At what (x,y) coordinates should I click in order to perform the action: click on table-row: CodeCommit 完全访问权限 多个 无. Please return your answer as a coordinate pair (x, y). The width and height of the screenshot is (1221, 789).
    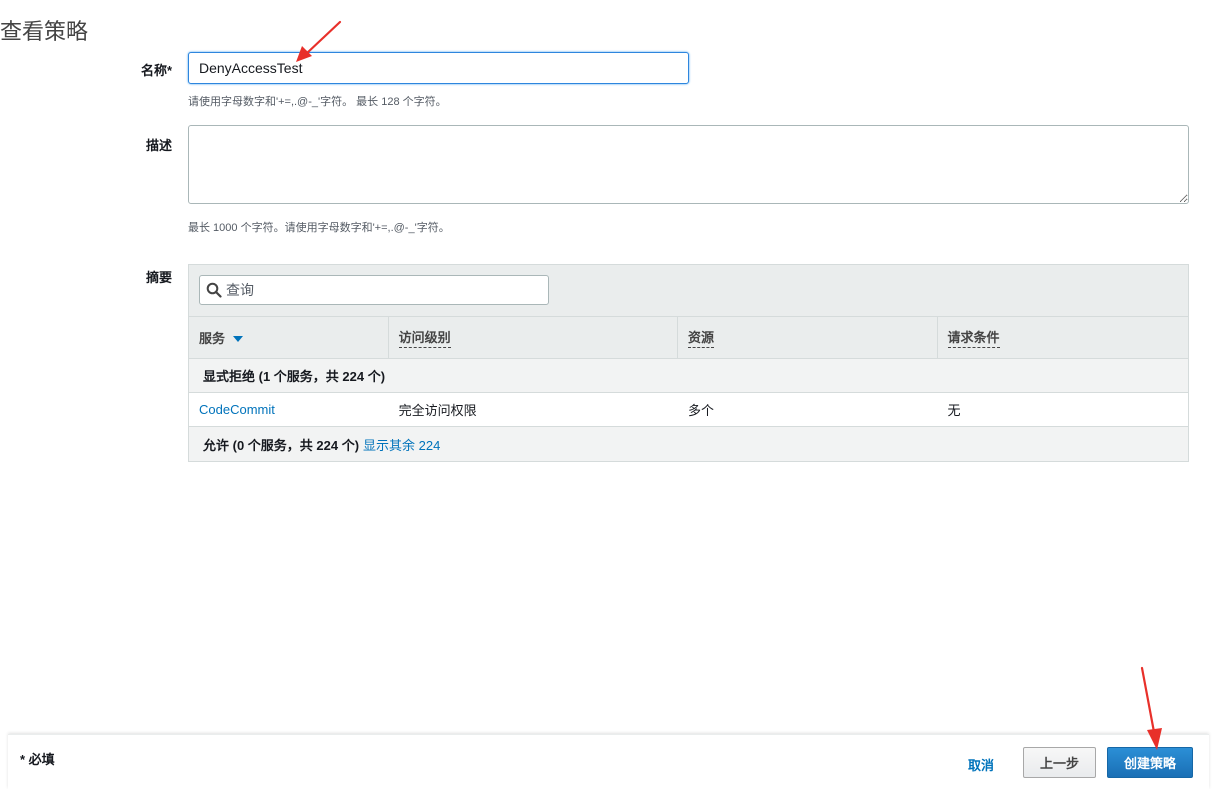
    Looking at the image, I should click on (688, 410).